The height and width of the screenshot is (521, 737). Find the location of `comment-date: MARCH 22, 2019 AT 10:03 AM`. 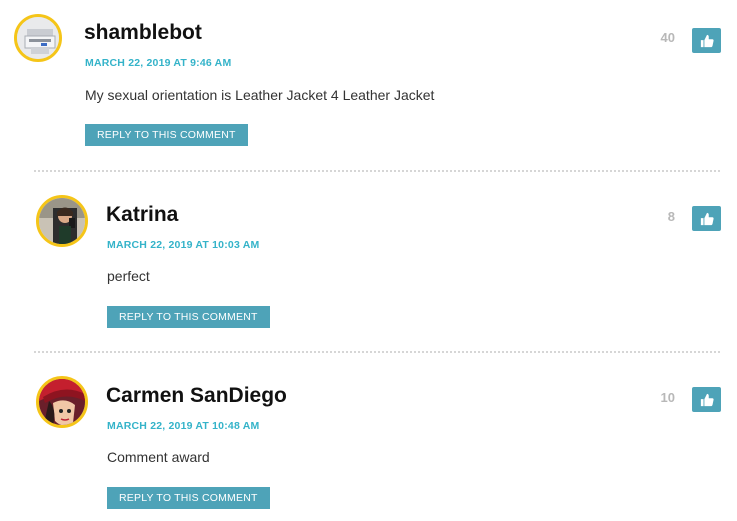

comment-date: MARCH 22, 2019 AT 10:03 AM is located at coordinates (183, 245).